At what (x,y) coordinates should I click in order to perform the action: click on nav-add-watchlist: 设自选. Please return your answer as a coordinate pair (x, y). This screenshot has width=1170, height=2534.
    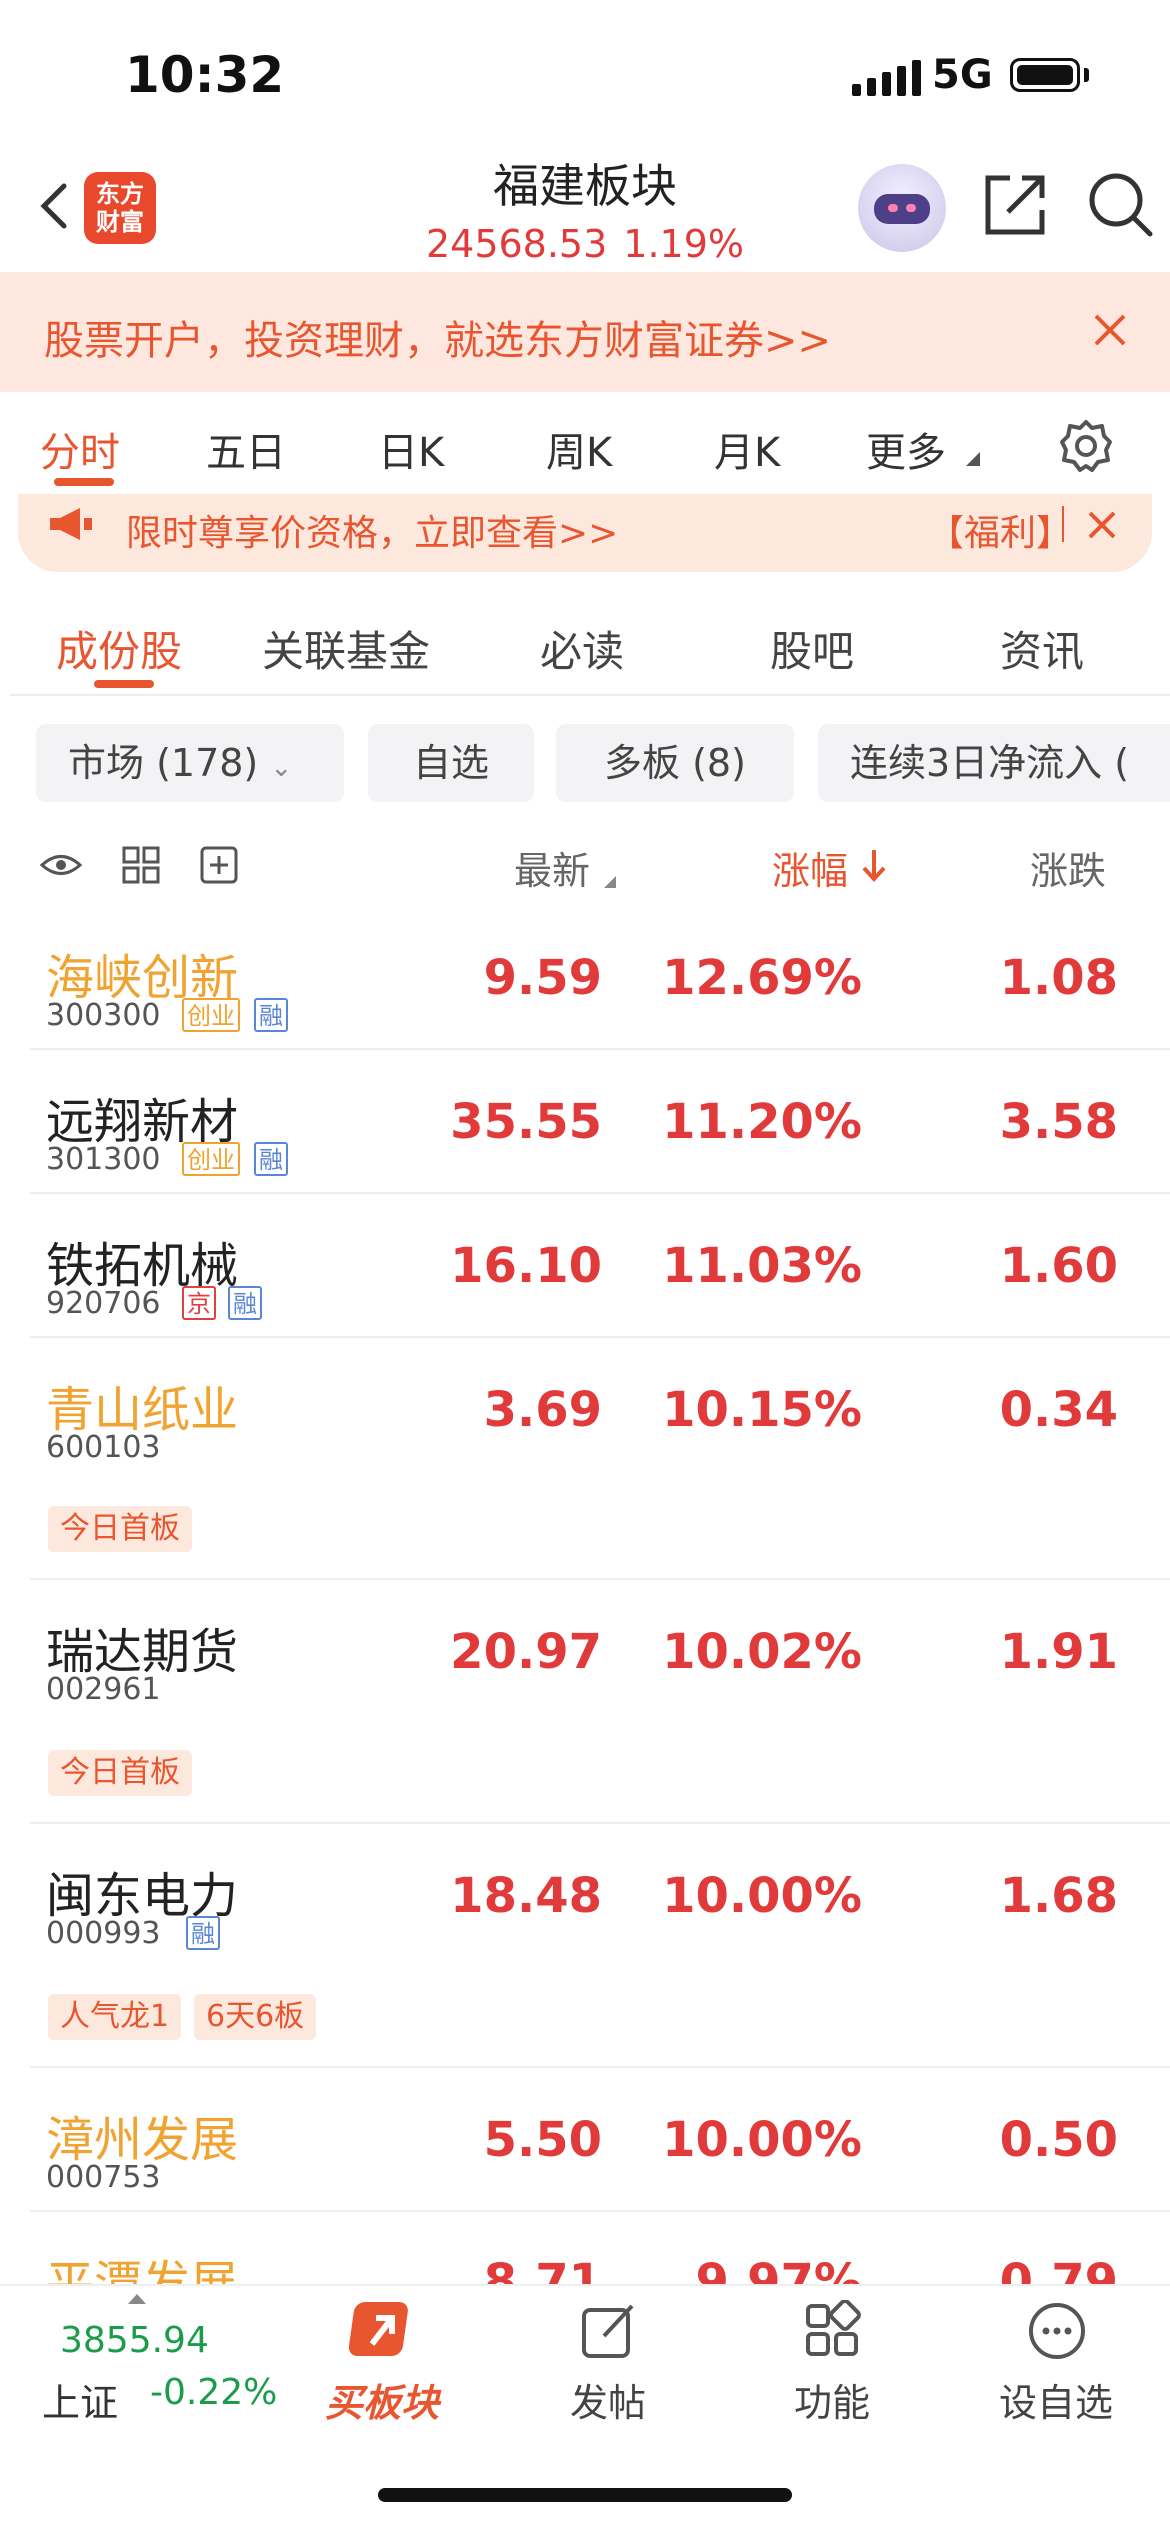
    Looking at the image, I should click on (1056, 2399).